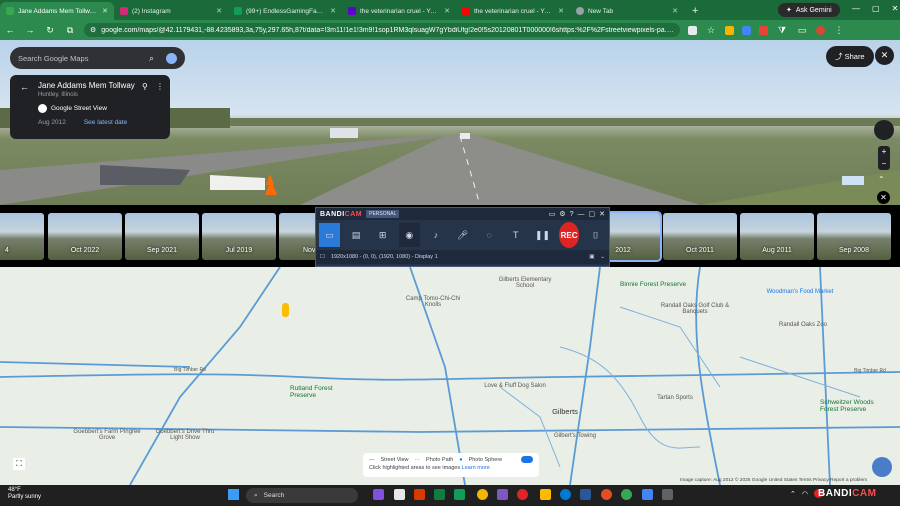 This screenshot has width=900, height=506. What do you see at coordinates (162, 236) in the screenshot?
I see `timeline-thumbnail: Sep 2021` at bounding box center [162, 236].